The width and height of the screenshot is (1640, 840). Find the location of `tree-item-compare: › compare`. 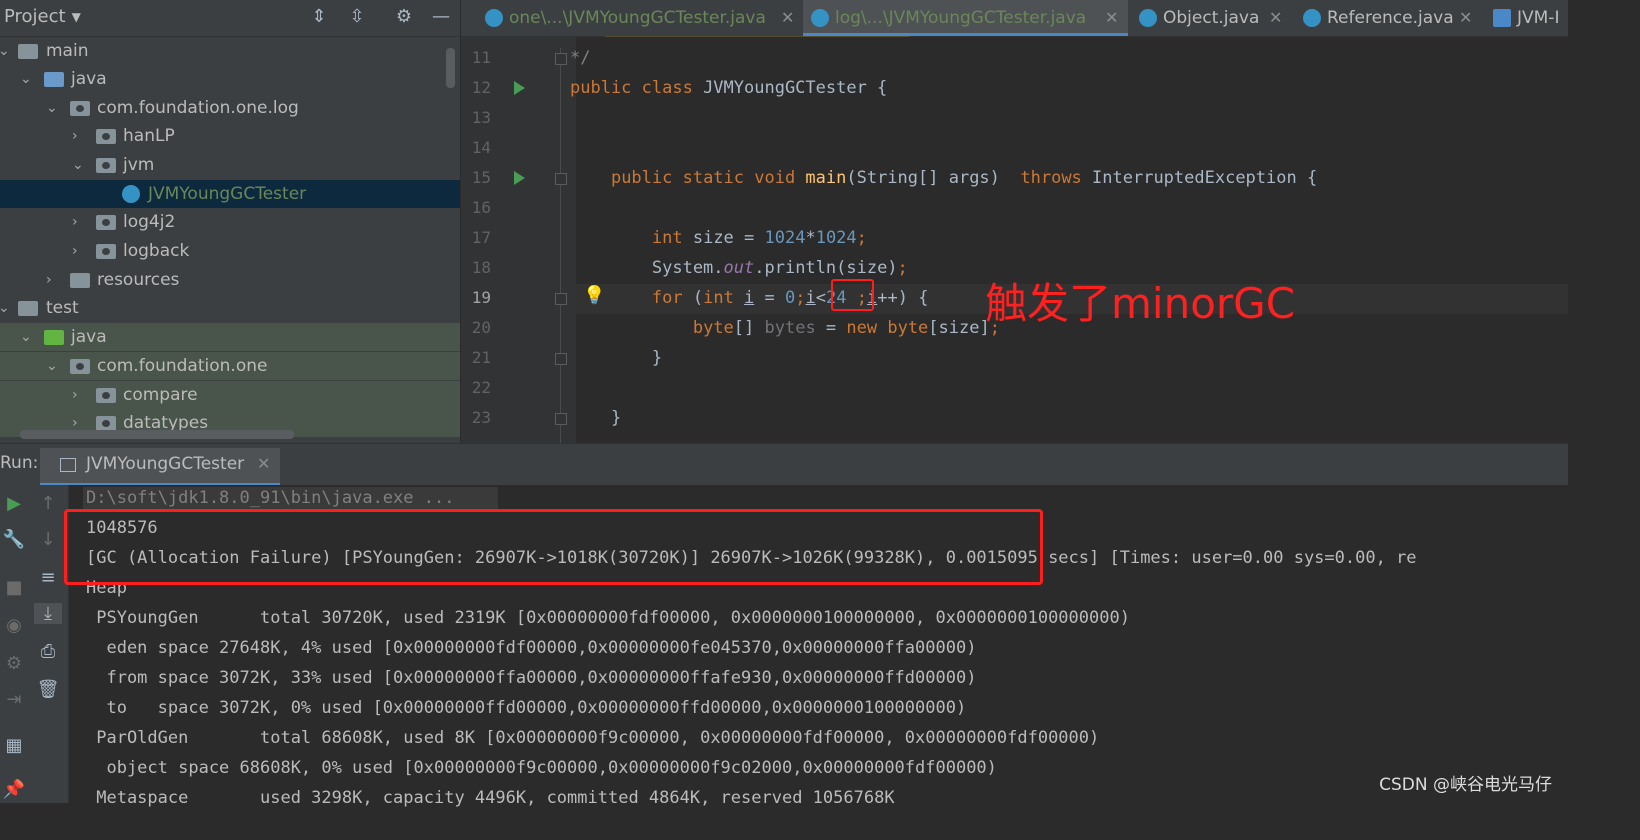

tree-item-compare: › compare is located at coordinates (230, 395).